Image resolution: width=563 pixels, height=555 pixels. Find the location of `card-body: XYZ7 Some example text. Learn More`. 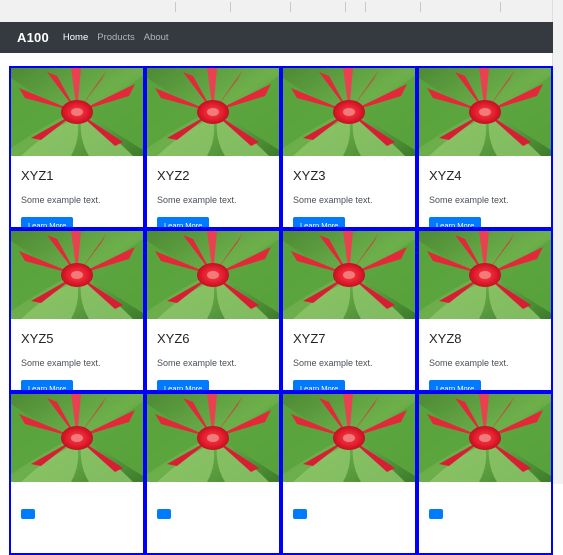

card-body: XYZ7 Some example text. Learn More is located at coordinates (349, 354).